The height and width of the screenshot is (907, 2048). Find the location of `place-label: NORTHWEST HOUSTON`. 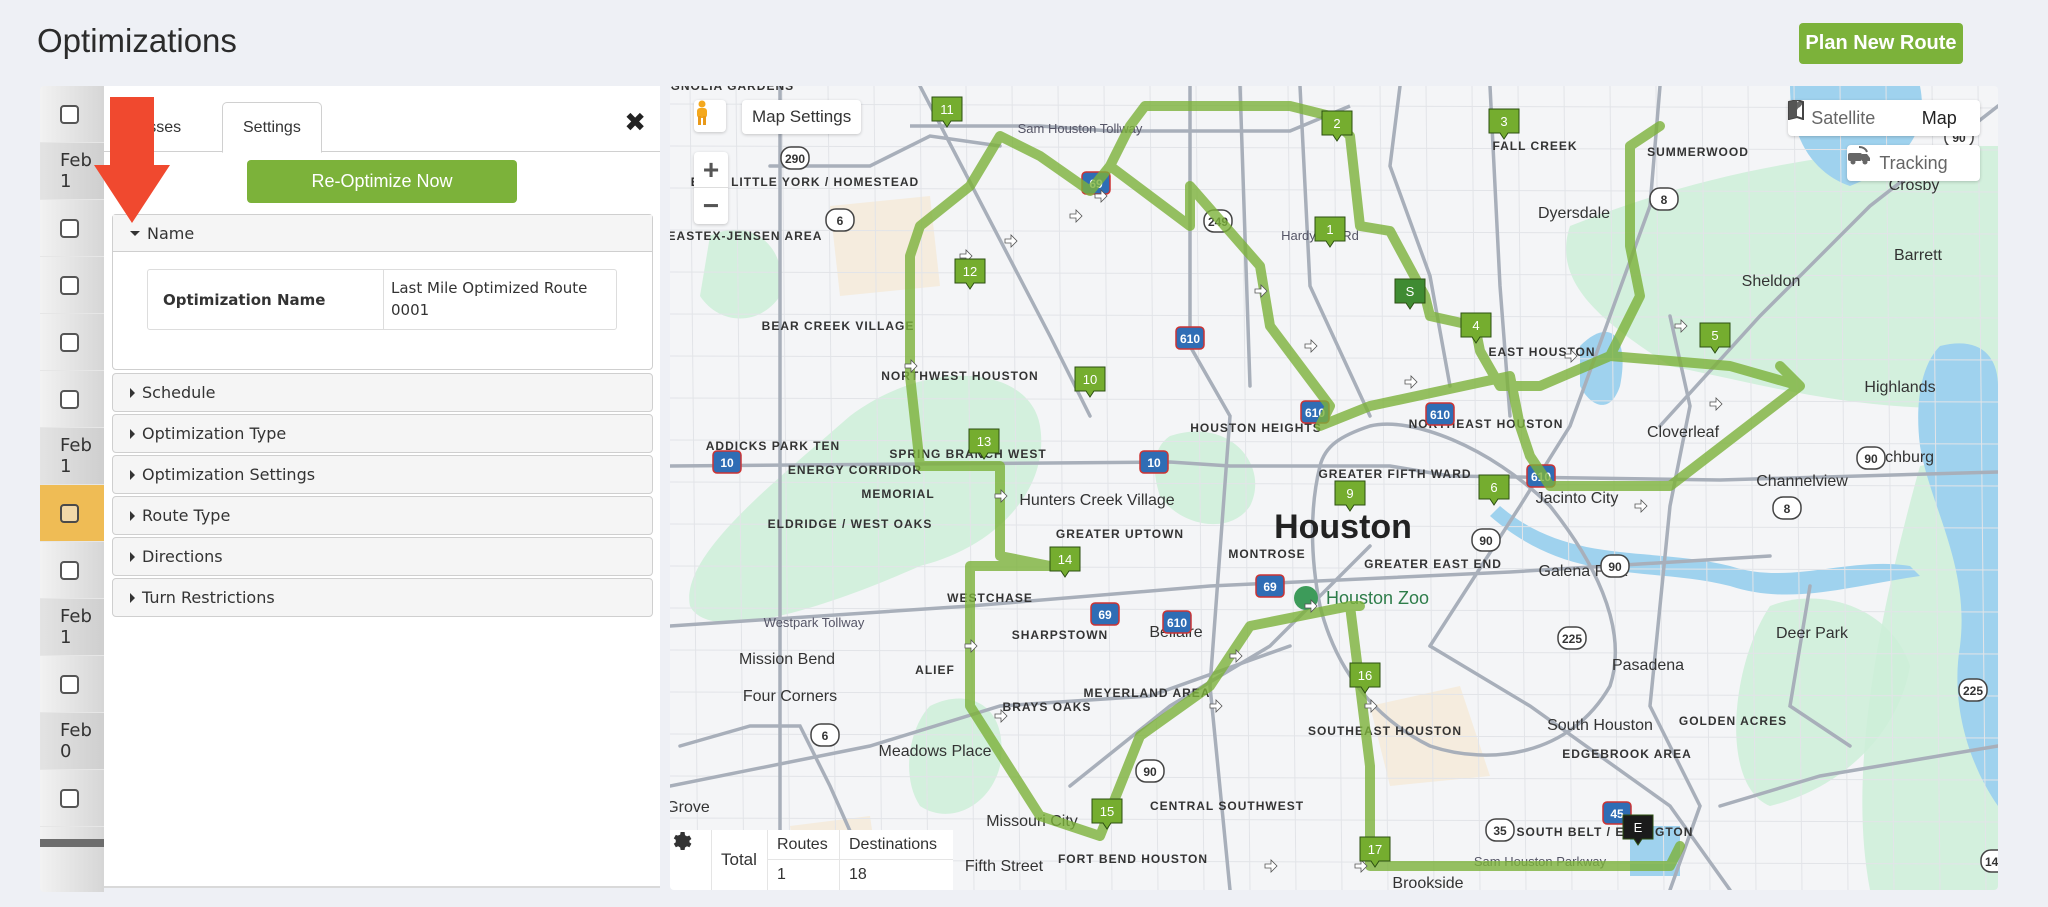

place-label: NORTHWEST HOUSTON is located at coordinates (959, 376).